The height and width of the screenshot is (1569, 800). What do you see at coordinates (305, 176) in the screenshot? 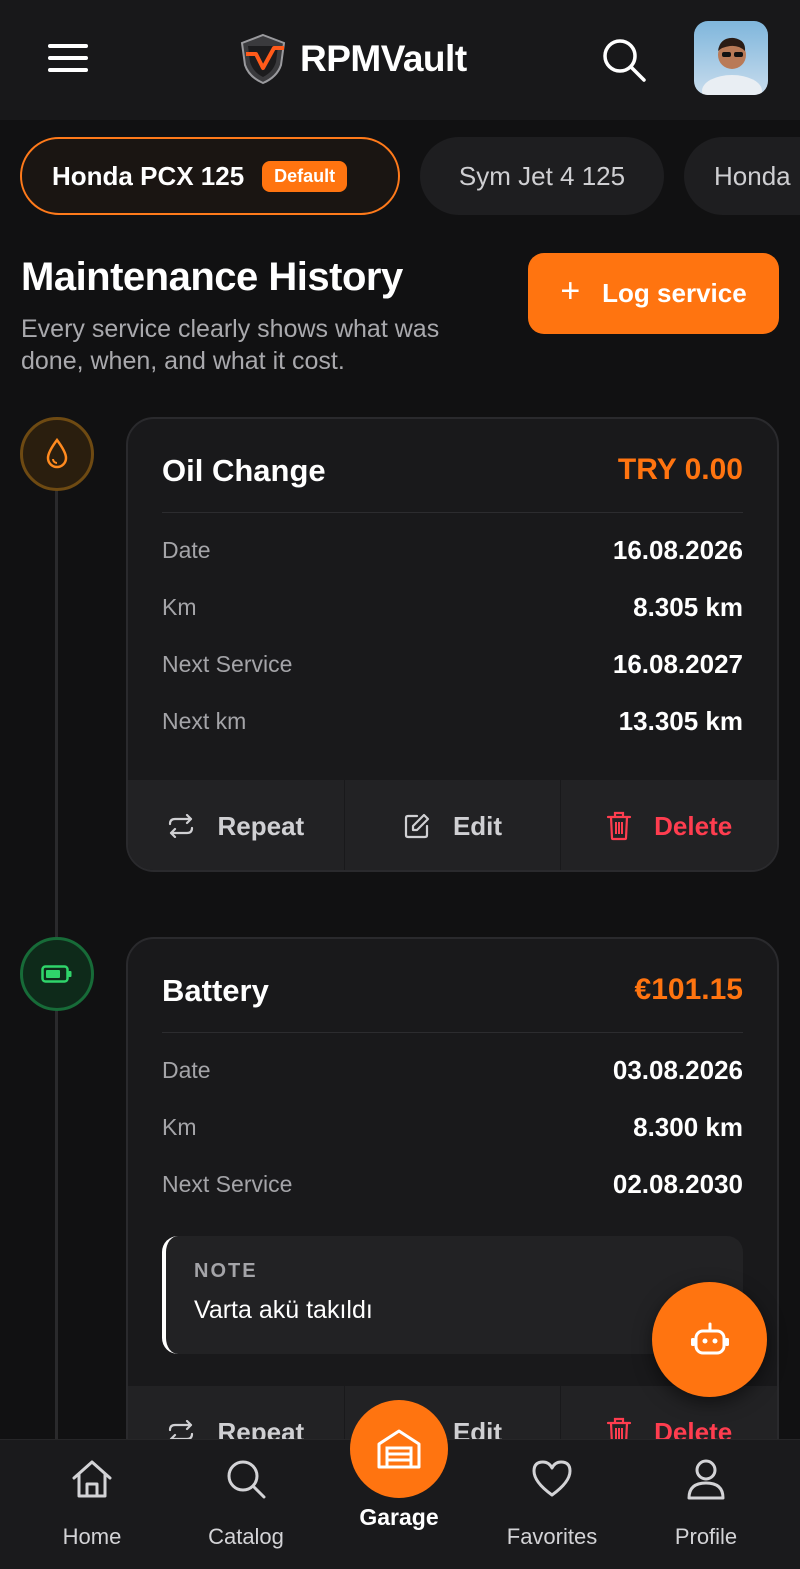
I see `default-badge: Default` at bounding box center [305, 176].